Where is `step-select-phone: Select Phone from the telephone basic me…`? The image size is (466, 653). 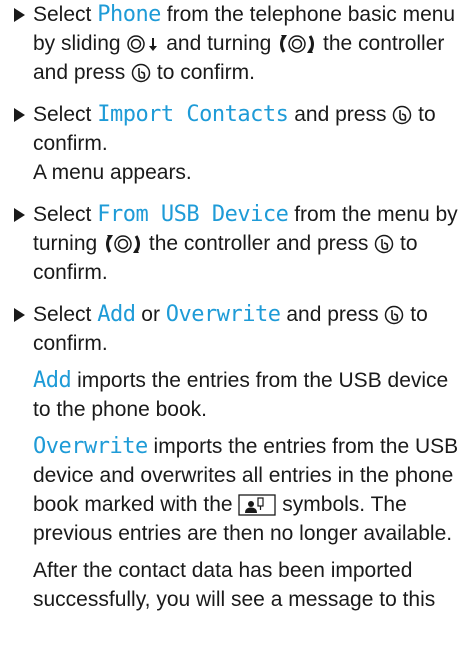 step-select-phone: Select Phone from the telephone basic me… is located at coordinates (240, 43).